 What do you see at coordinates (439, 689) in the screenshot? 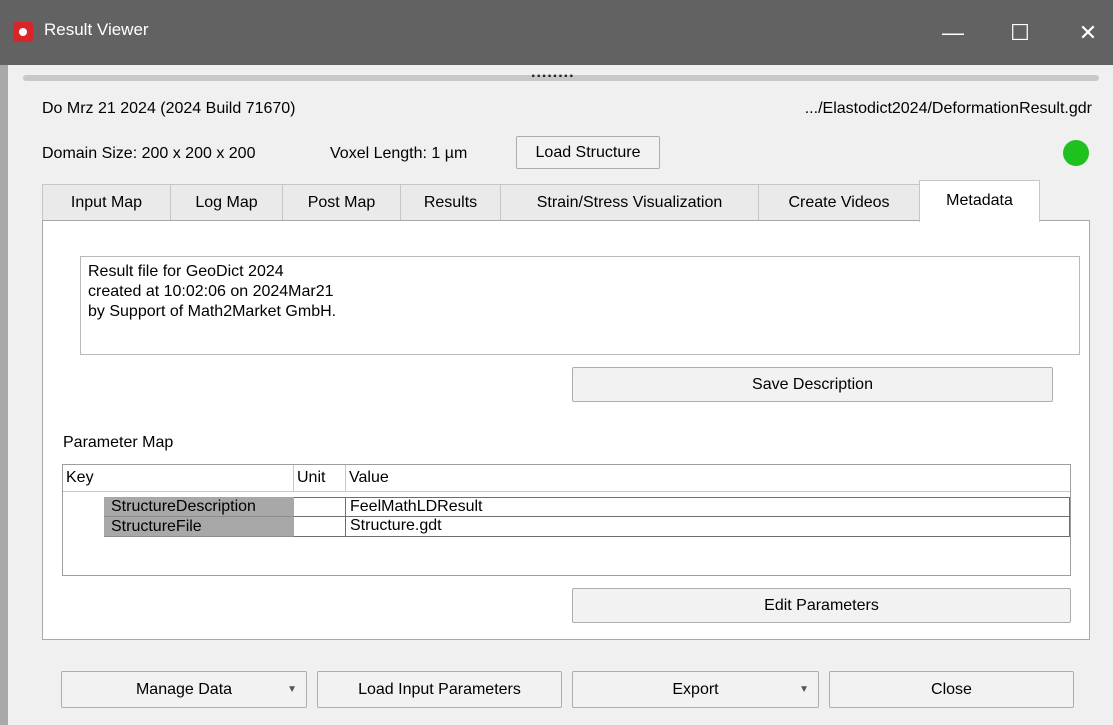
I see `load-input-parameters-button: Load Input Parameters` at bounding box center [439, 689].